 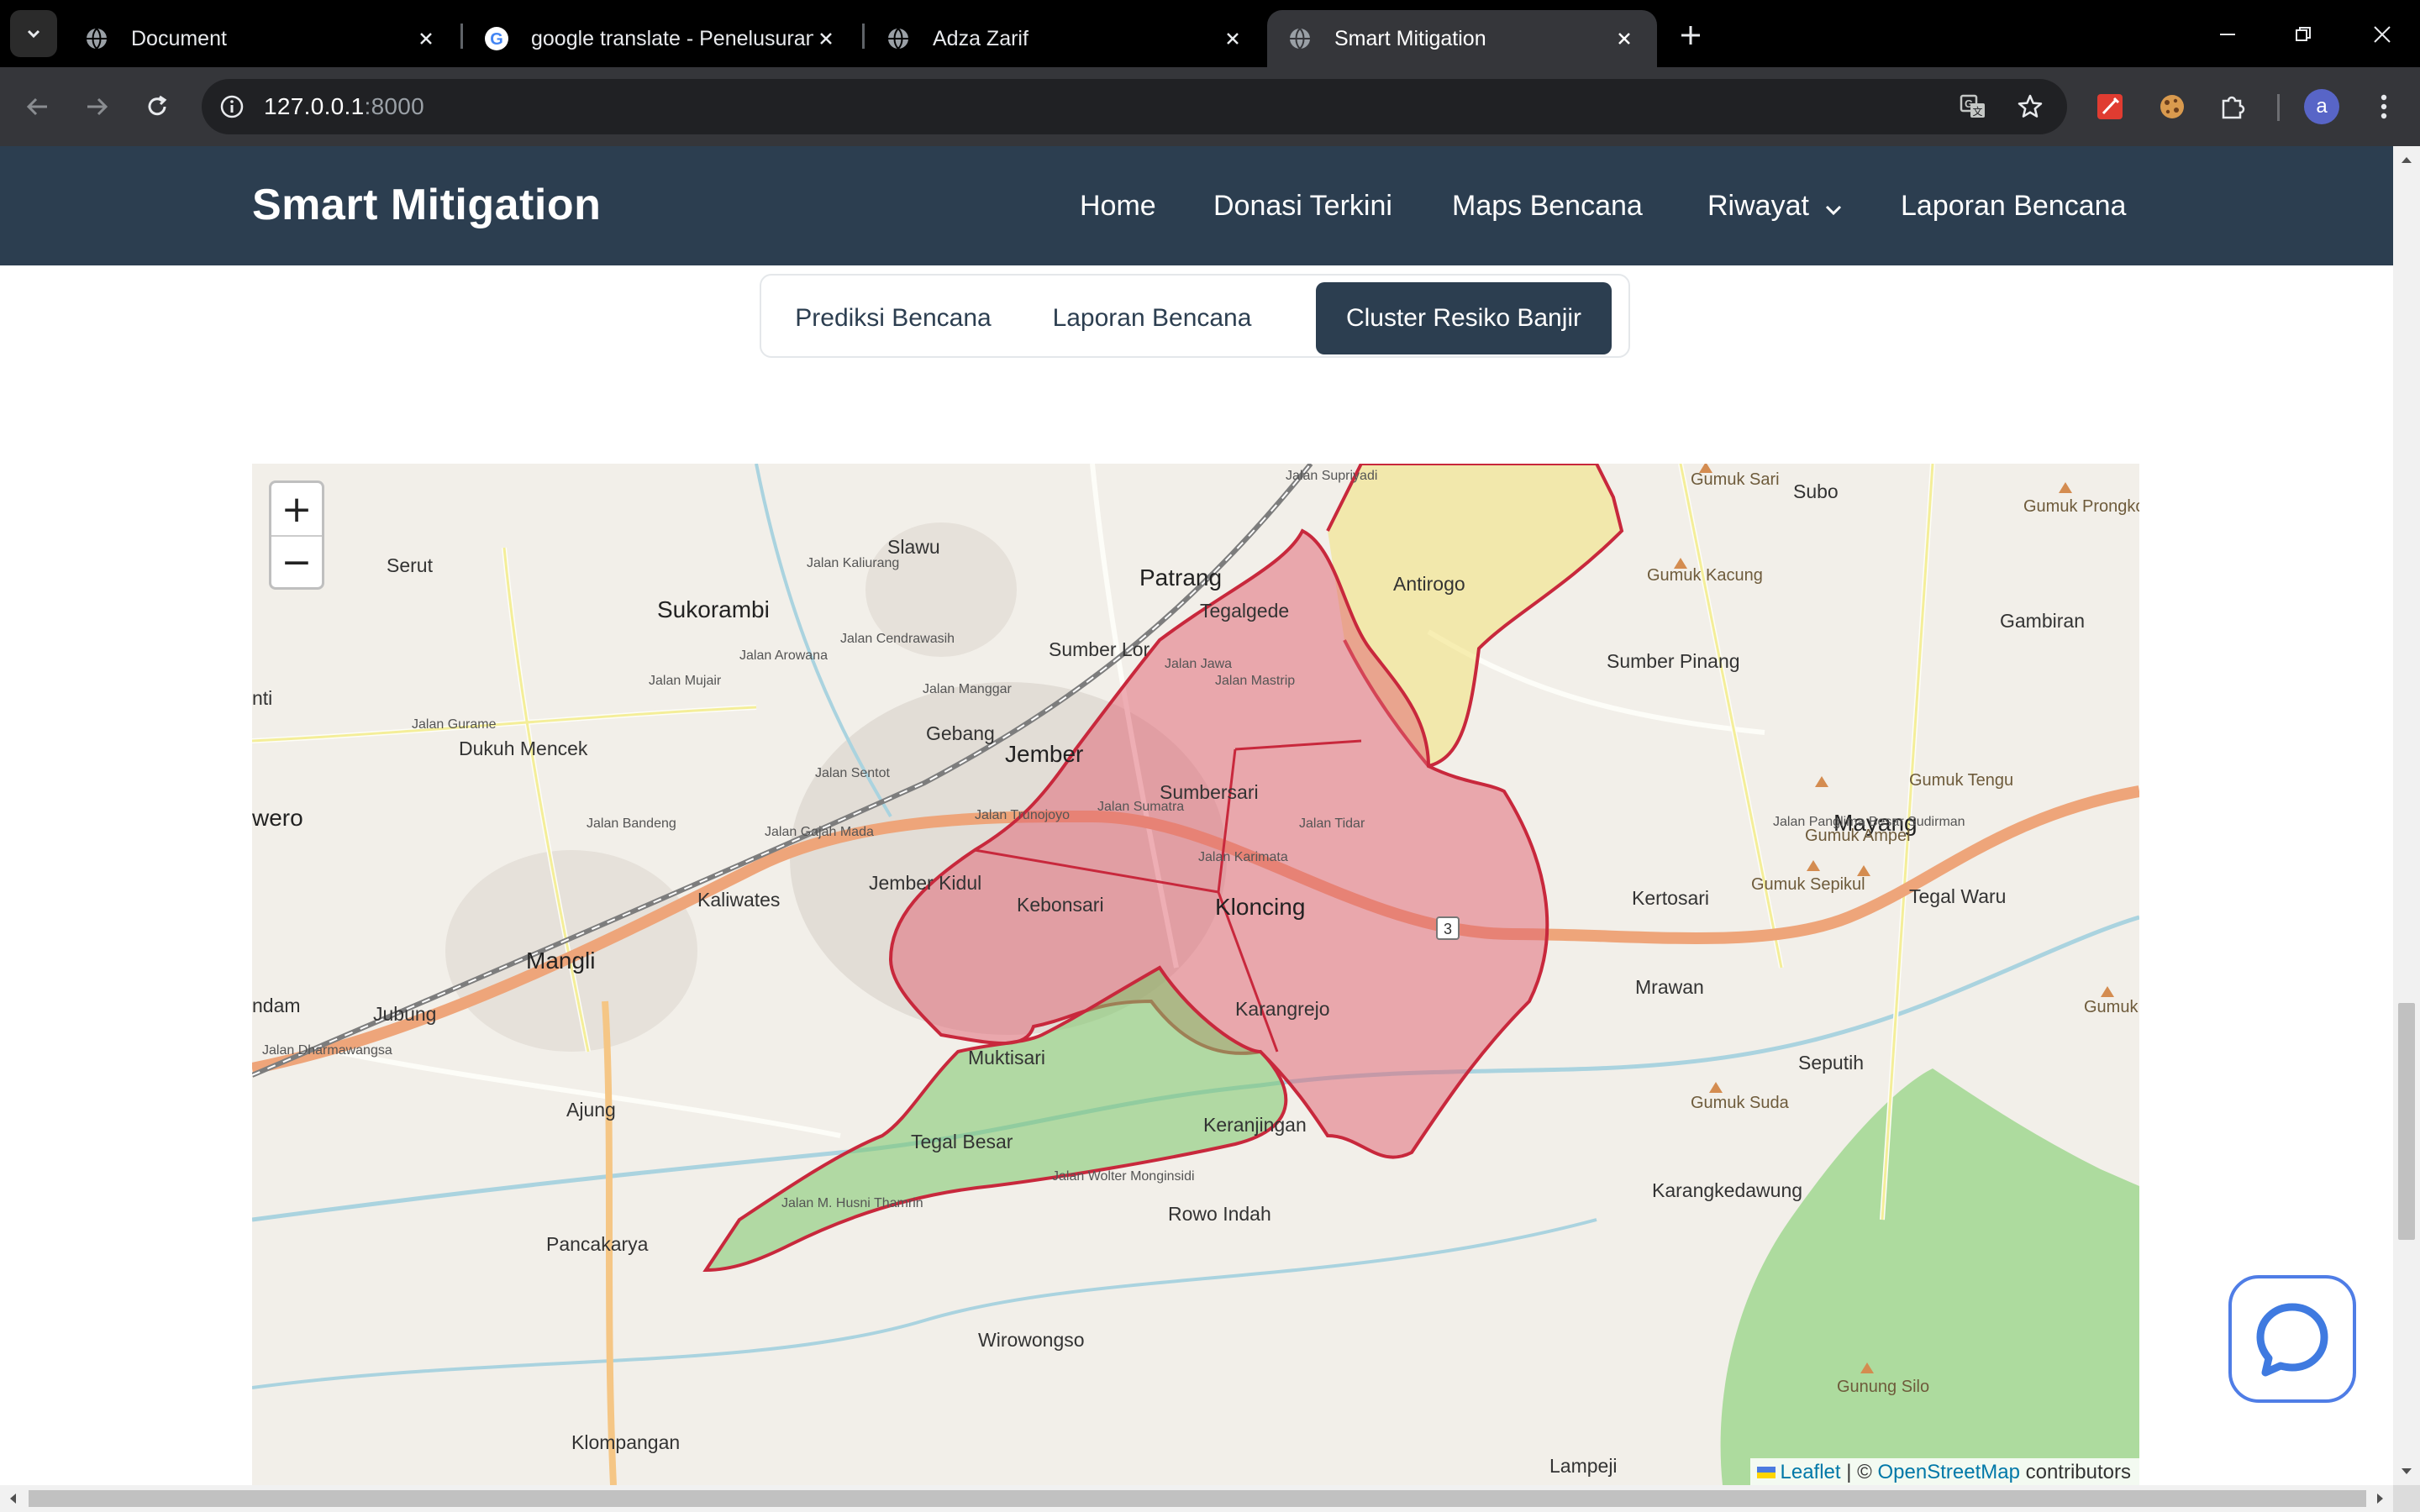 I want to click on chat-bubble-icon, so click(x=2292, y=1340).